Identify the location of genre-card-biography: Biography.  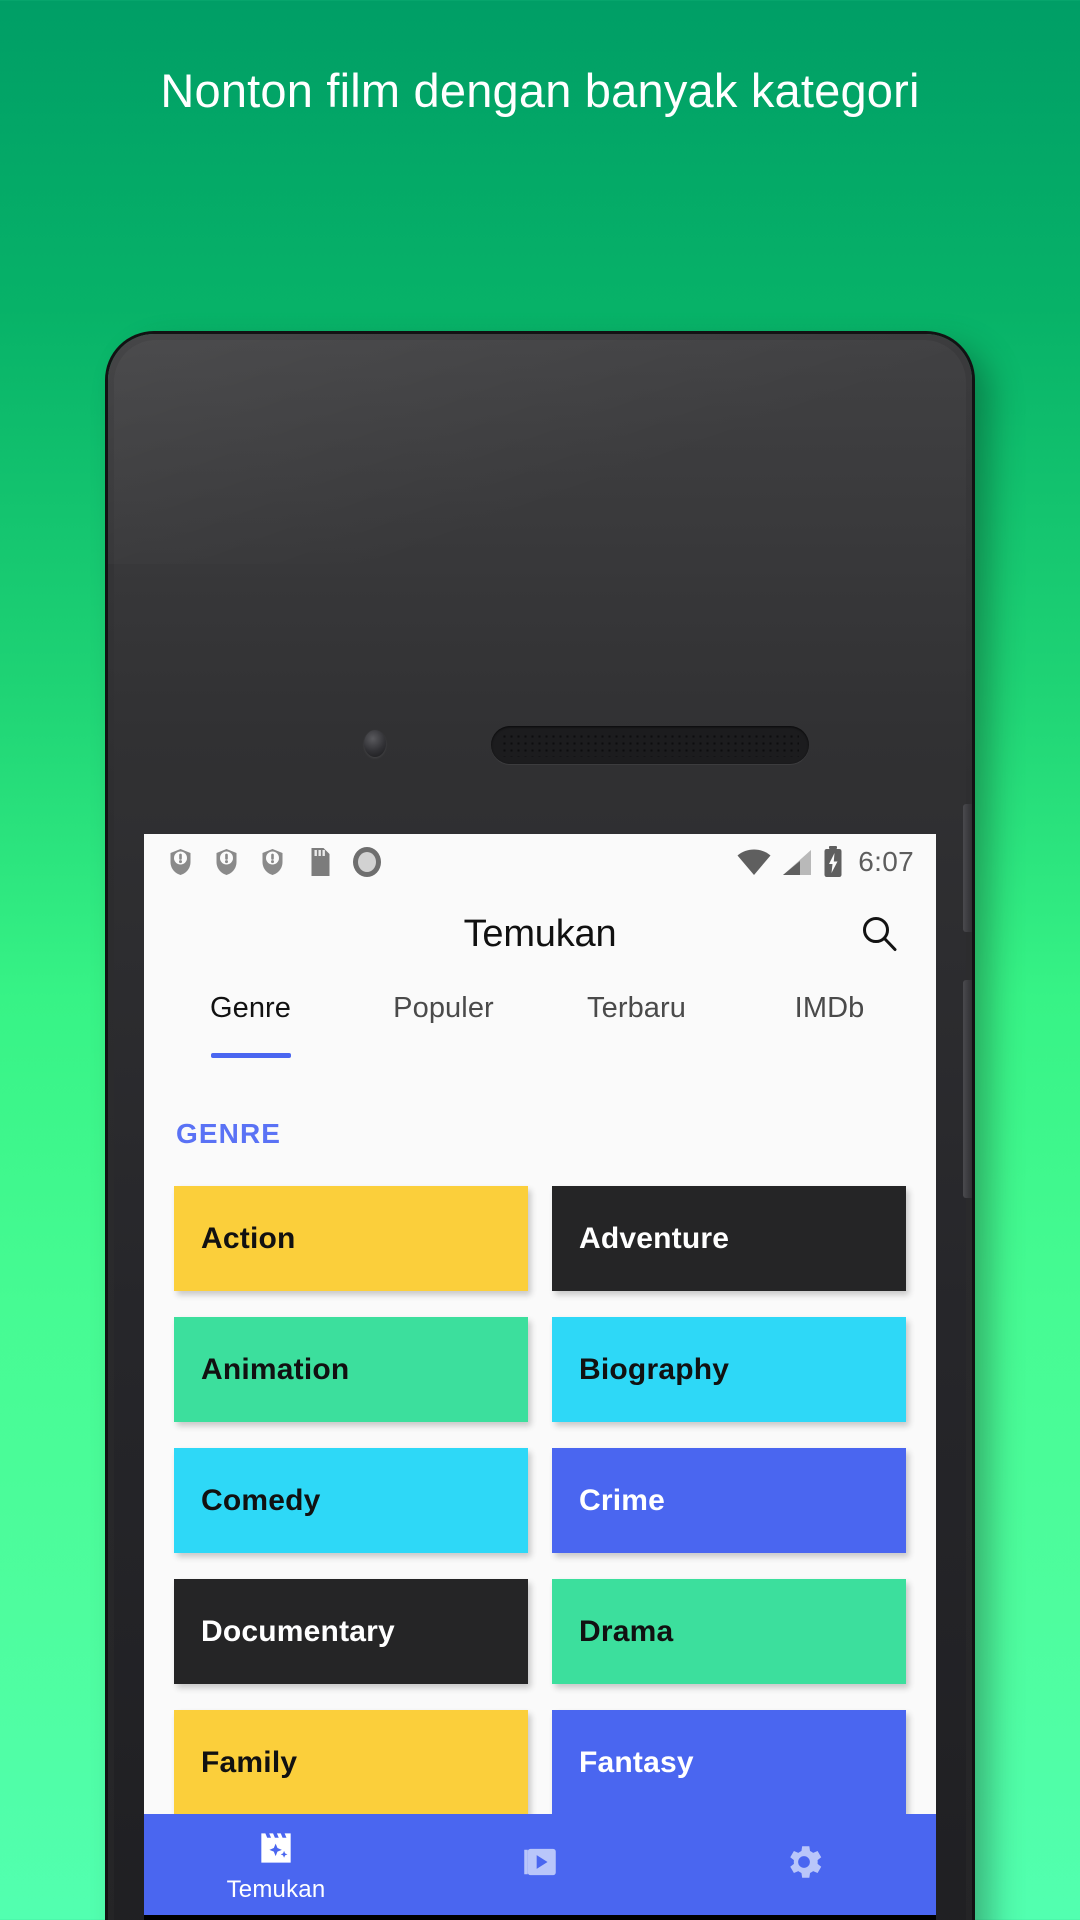
(729, 1369).